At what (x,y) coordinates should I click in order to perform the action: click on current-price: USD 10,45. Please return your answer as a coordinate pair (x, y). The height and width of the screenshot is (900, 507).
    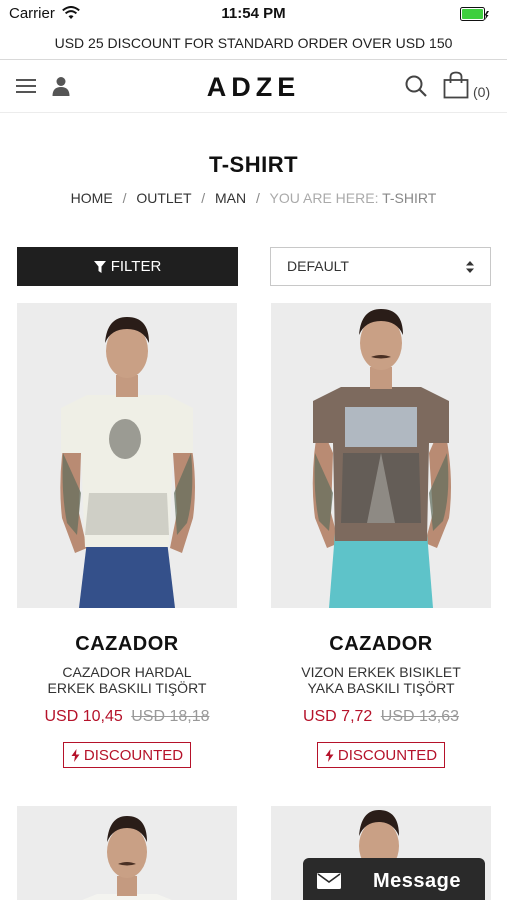
    Looking at the image, I should click on (83, 716).